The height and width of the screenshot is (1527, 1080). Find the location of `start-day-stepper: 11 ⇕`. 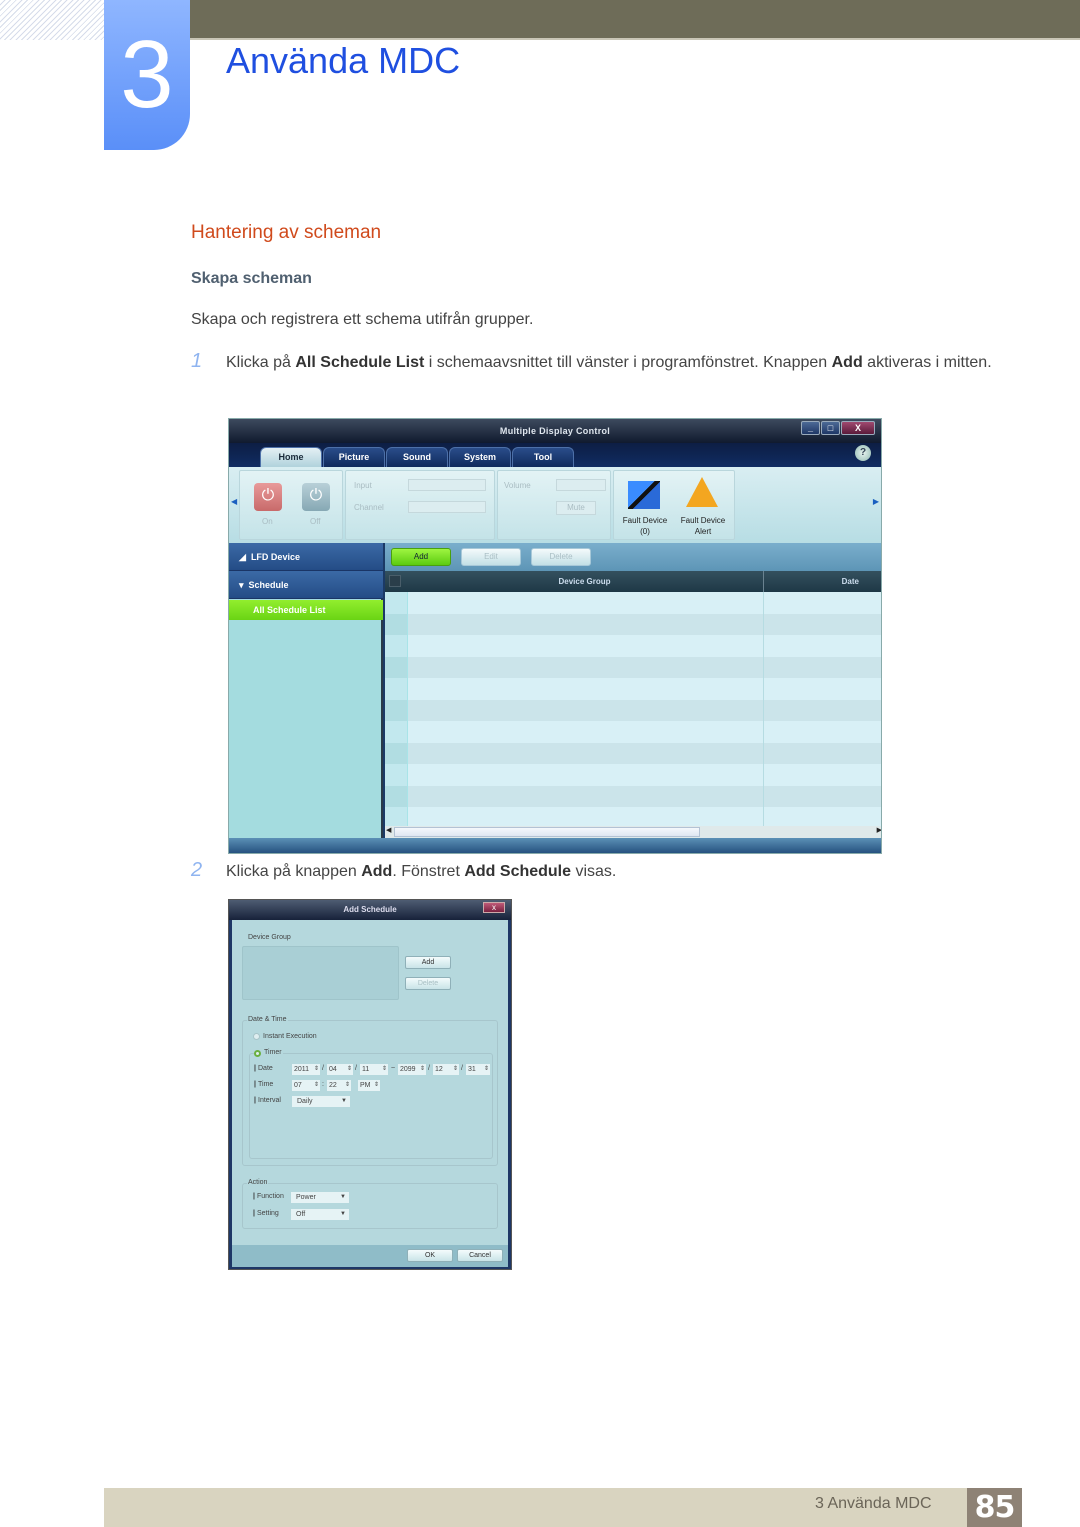

start-day-stepper: 11 ⇕ is located at coordinates (374, 1069).